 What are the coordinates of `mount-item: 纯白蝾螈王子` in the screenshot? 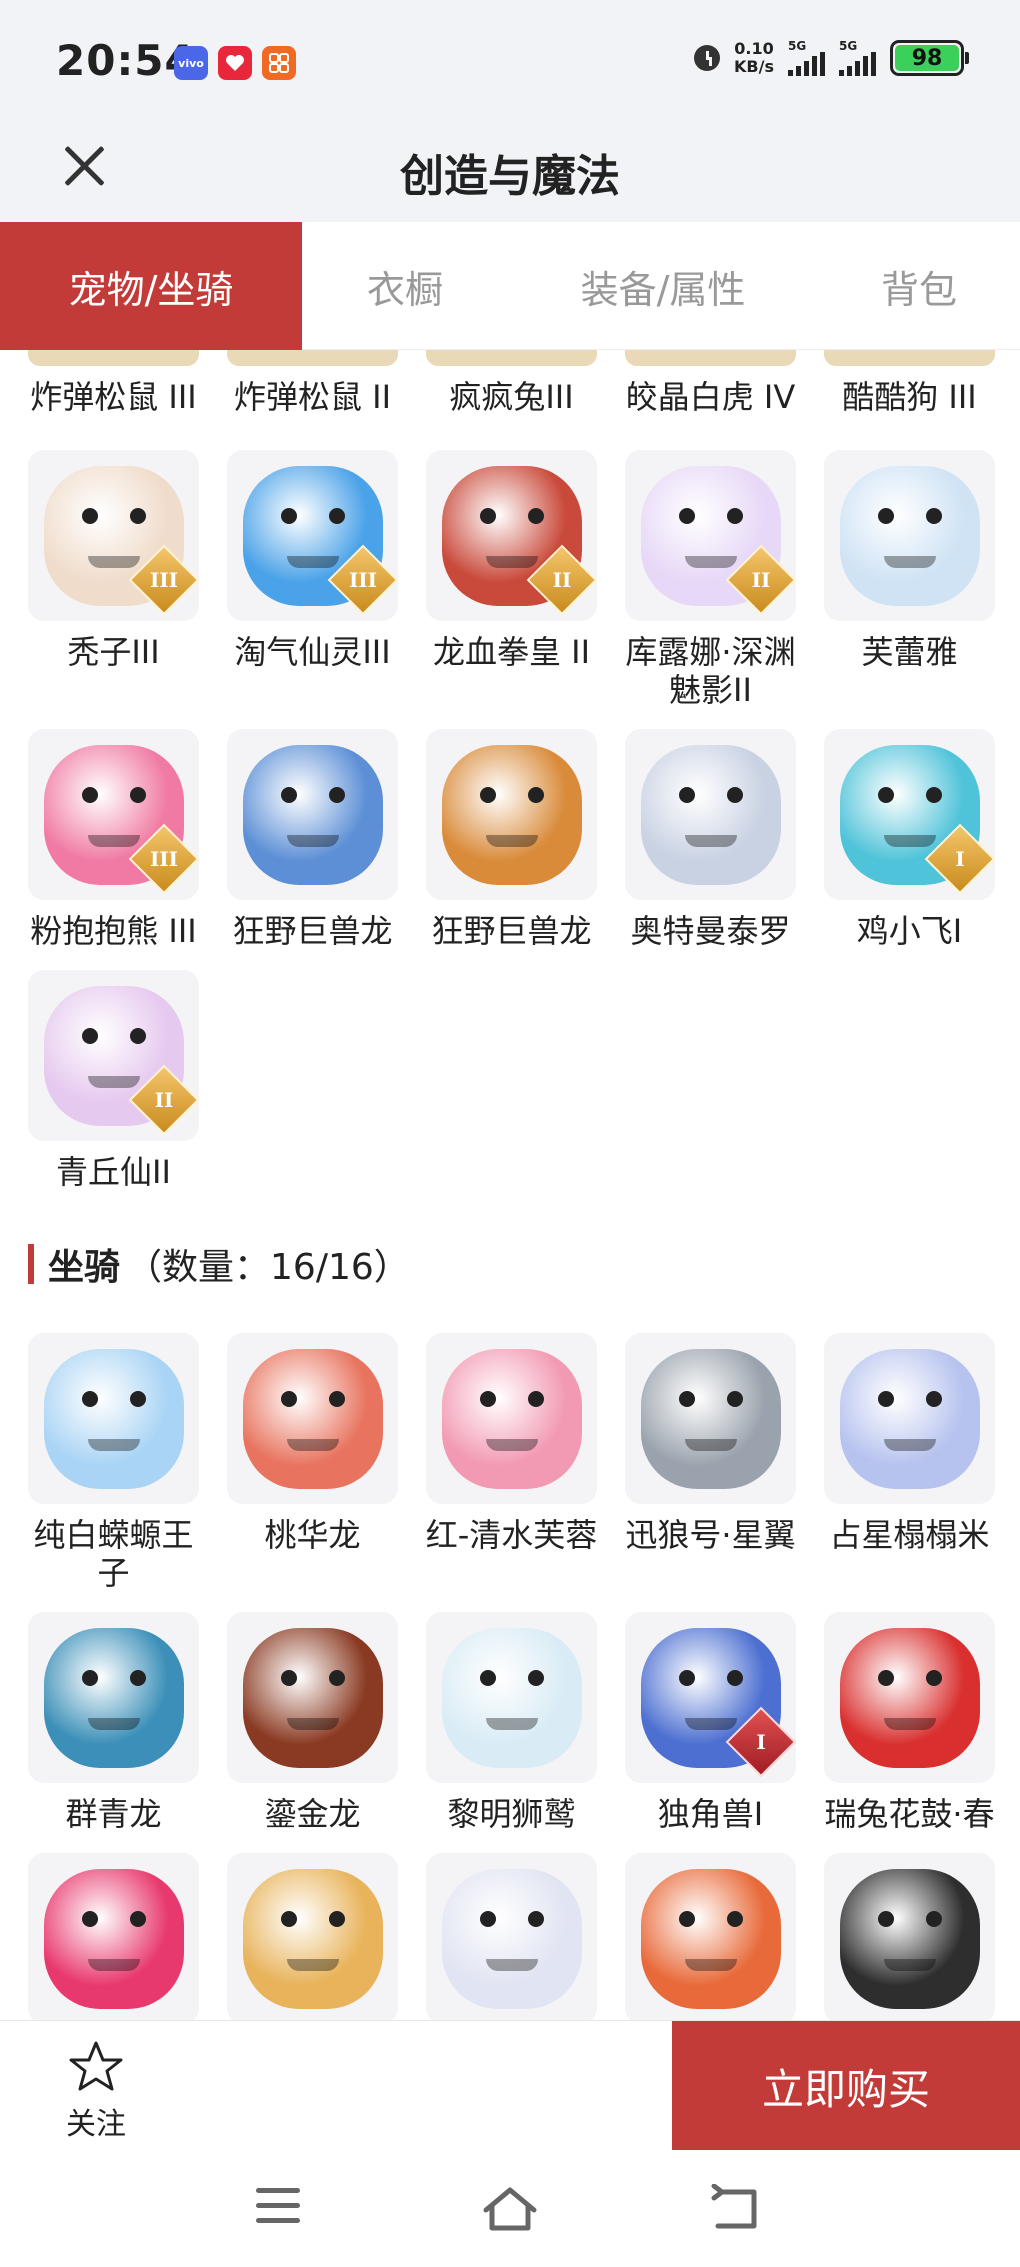 It's located at (113, 1462).